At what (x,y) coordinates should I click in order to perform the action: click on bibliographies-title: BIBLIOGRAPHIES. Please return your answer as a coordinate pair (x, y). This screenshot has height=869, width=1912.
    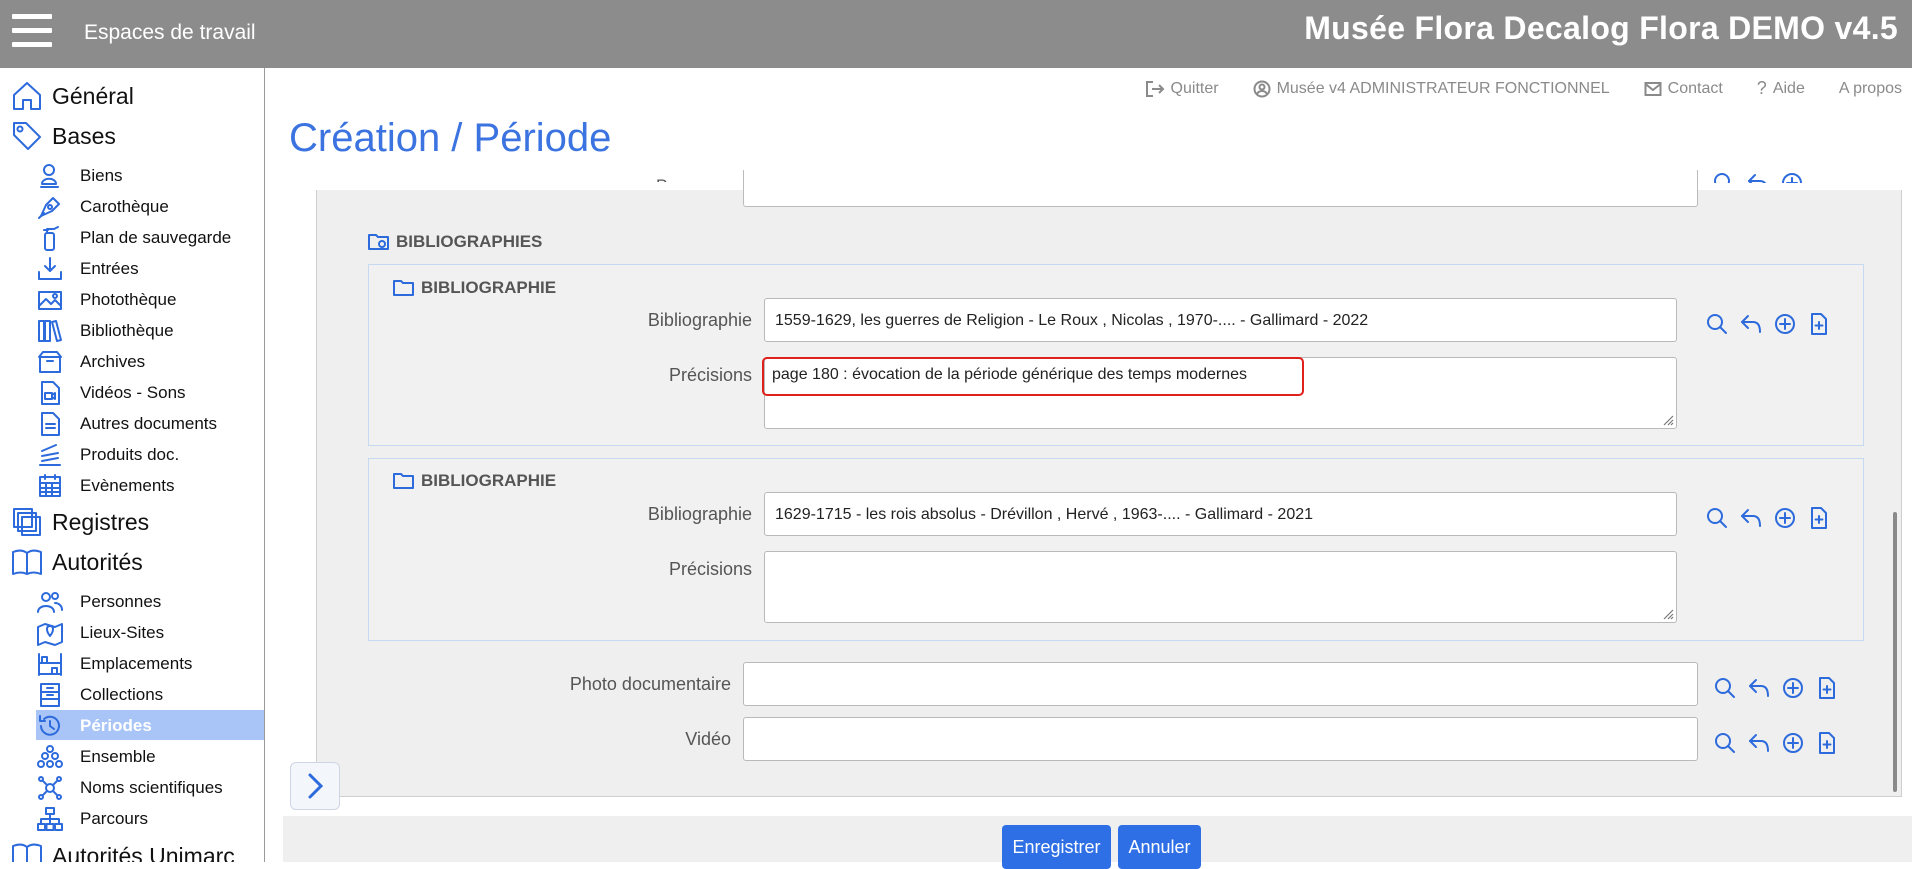
    Looking at the image, I should click on (469, 241).